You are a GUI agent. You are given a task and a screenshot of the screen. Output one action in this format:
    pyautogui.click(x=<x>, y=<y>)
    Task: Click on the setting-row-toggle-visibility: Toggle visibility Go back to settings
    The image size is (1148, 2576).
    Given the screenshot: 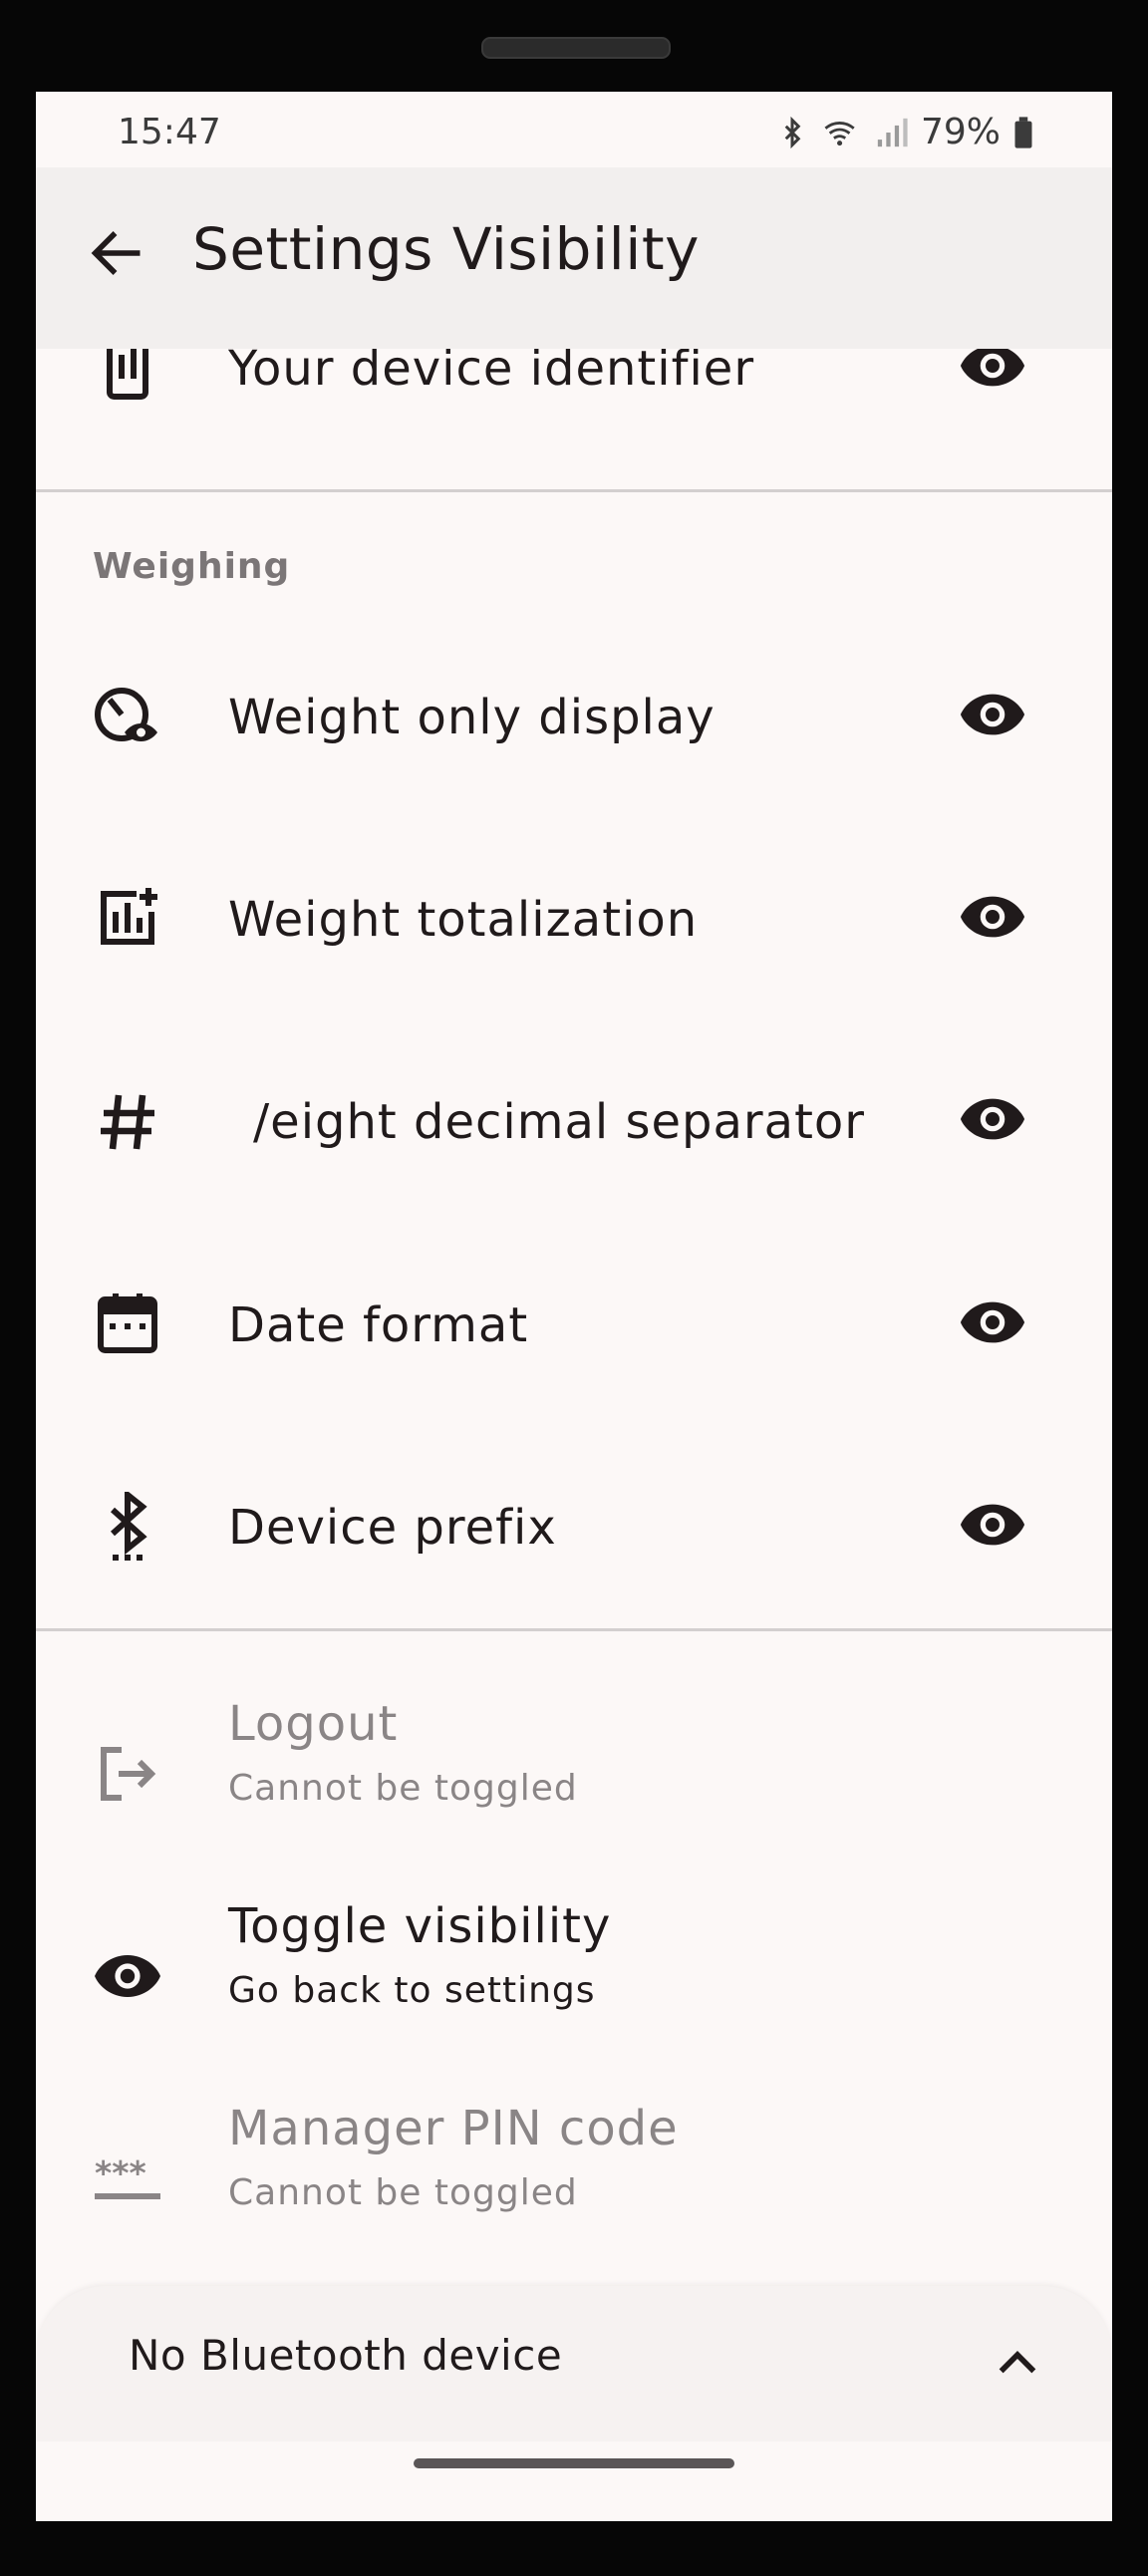 What is the action you would take?
    pyautogui.click(x=574, y=1978)
    